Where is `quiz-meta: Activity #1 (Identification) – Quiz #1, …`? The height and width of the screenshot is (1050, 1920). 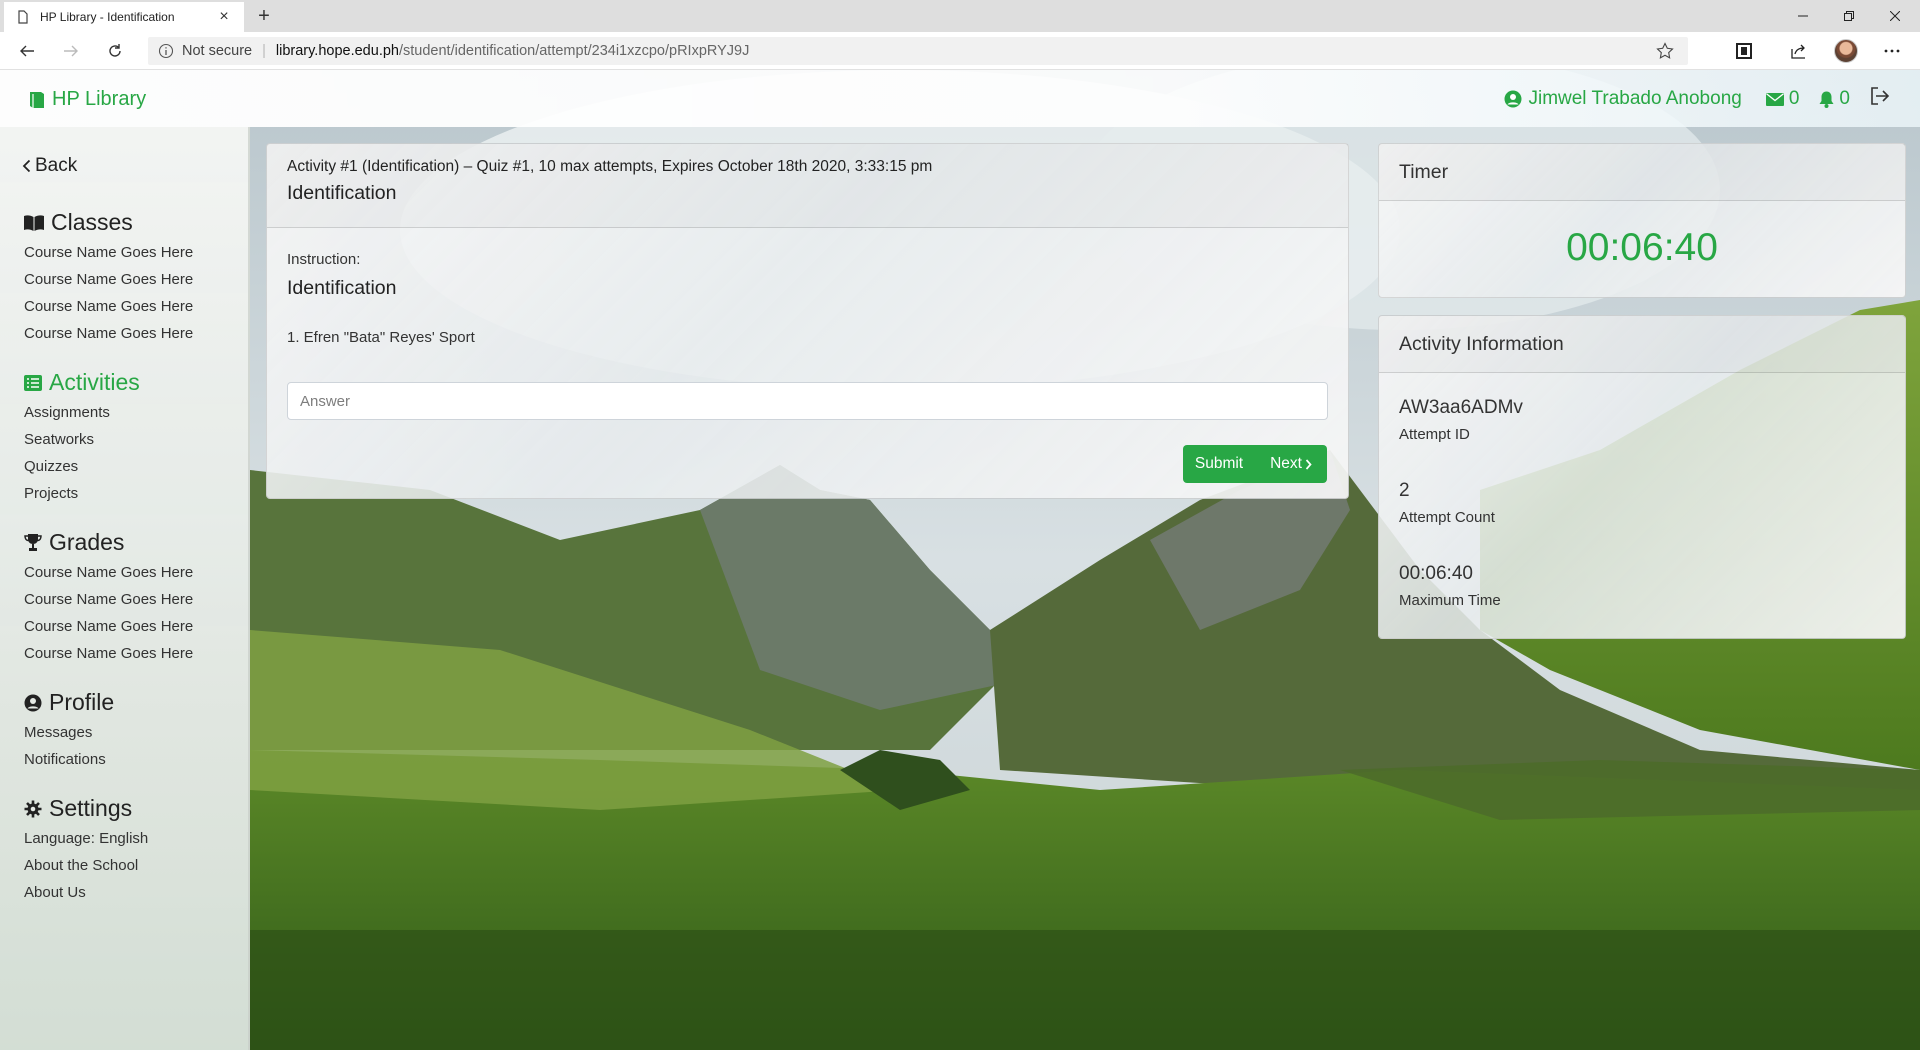 quiz-meta: Activity #1 (Identification) – Quiz #1, … is located at coordinates (610, 166).